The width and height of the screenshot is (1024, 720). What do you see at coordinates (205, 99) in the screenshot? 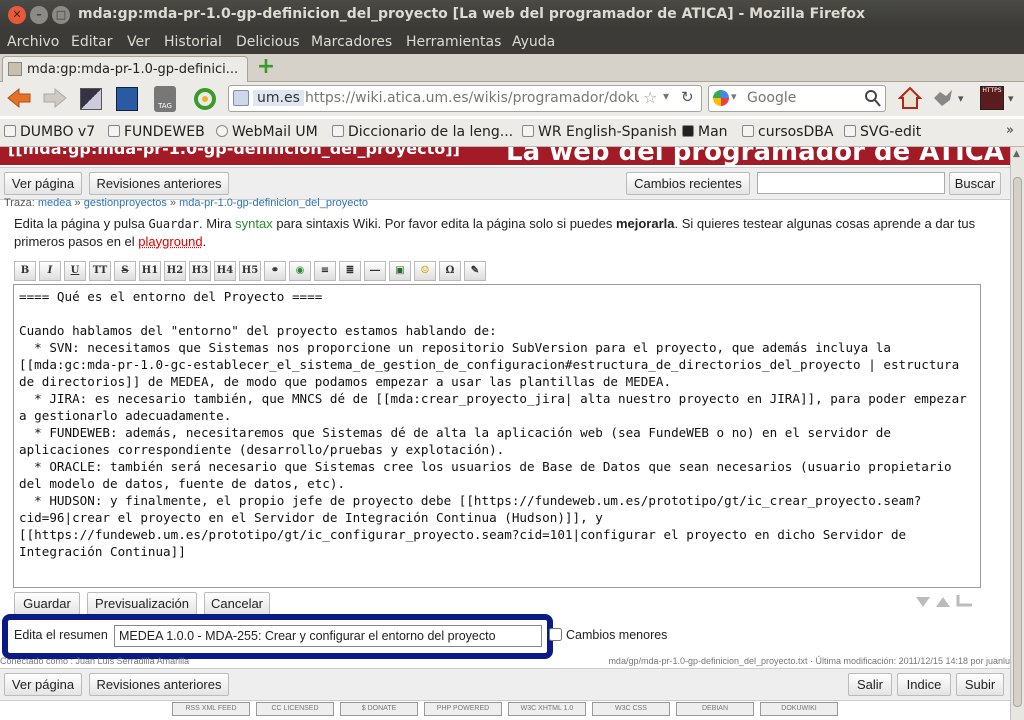
I see `sync-icon` at bounding box center [205, 99].